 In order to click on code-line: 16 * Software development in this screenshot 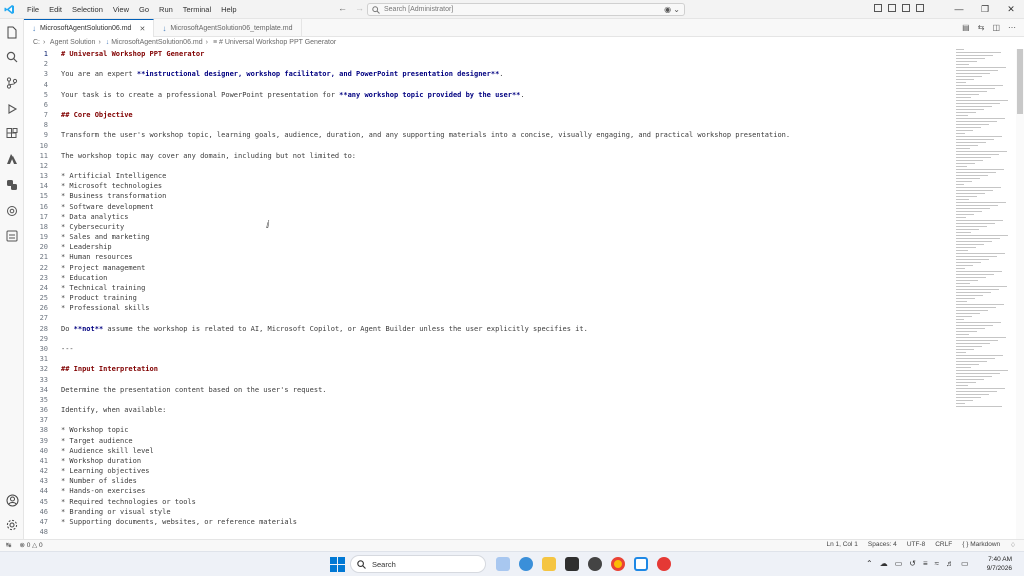, I will do `click(484, 207)`.